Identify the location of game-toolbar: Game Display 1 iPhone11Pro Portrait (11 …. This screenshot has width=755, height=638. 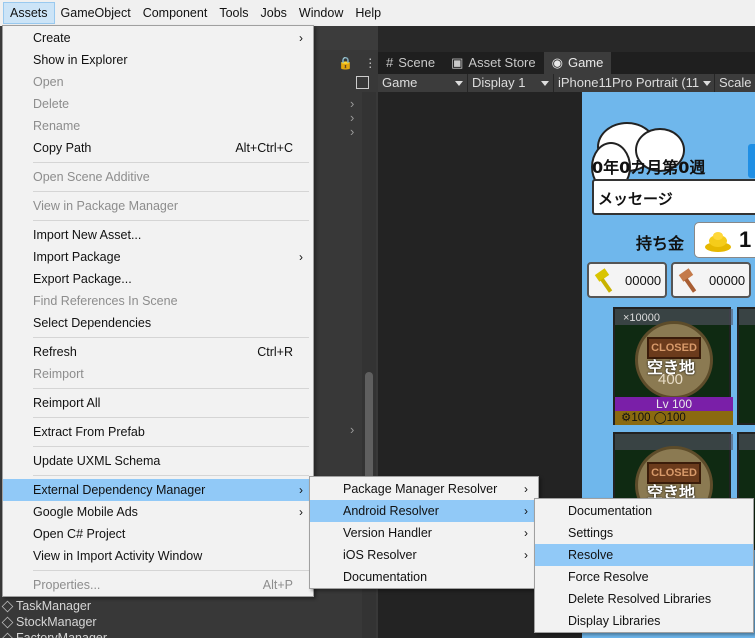
(566, 83).